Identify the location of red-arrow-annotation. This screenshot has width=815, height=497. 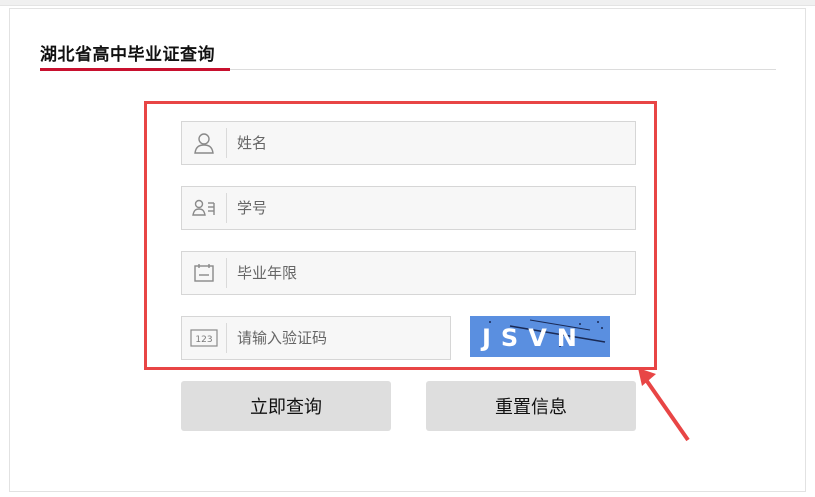
(664, 405).